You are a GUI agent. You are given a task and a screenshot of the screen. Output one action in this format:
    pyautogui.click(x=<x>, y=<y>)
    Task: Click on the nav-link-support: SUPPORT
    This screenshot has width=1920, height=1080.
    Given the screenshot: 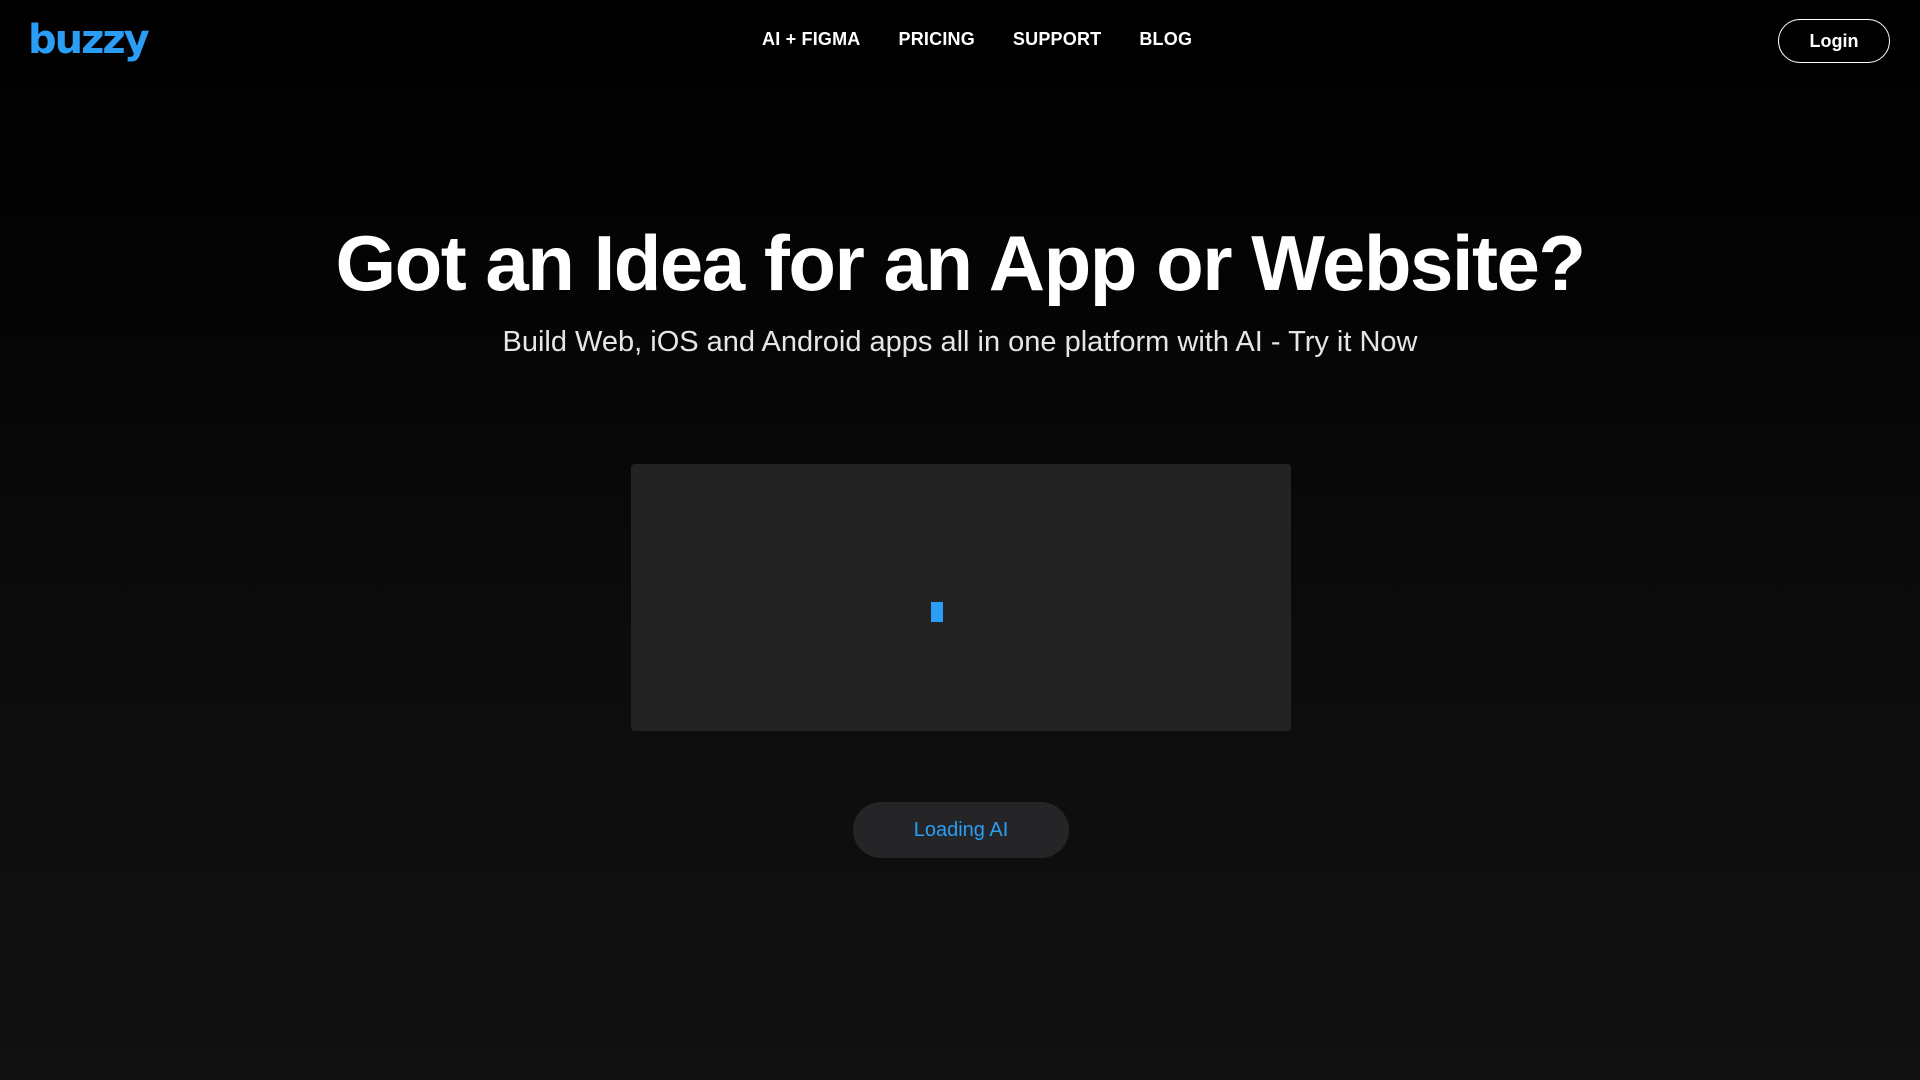 What is the action you would take?
    pyautogui.click(x=1057, y=39)
    